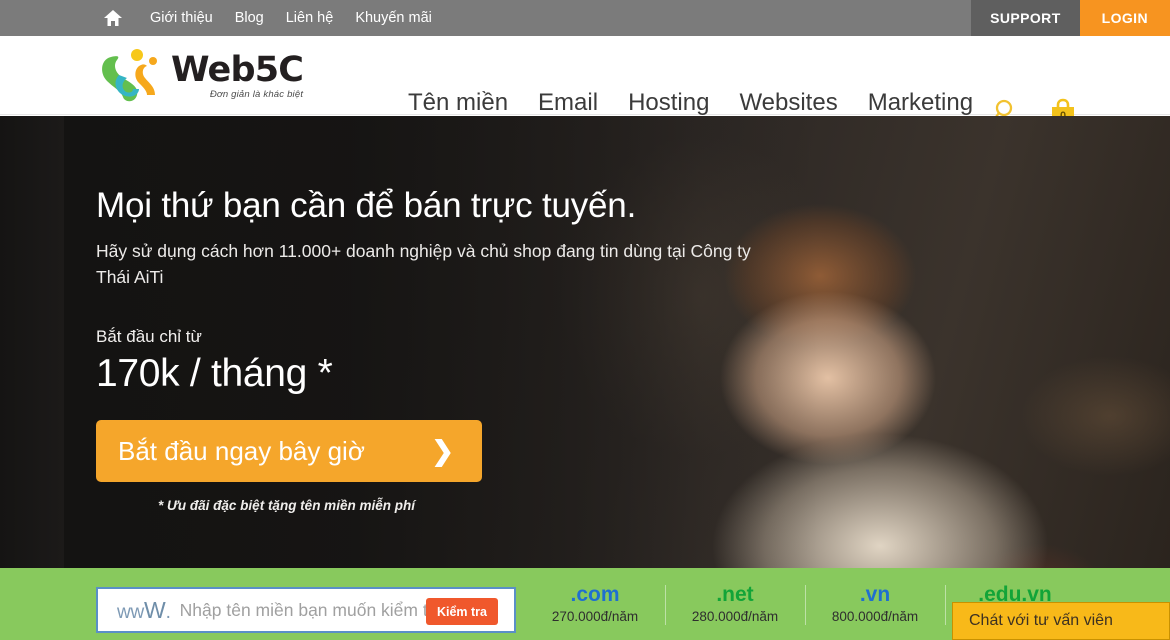  I want to click on start-now-button-label: Bắt đầu ngay bây giờ, so click(241, 451).